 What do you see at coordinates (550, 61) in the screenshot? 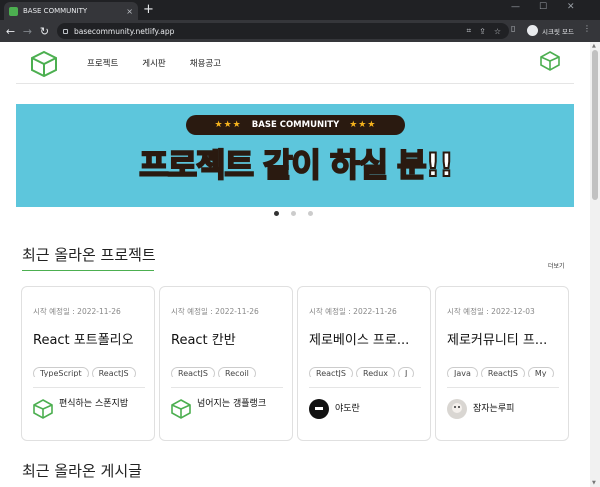
I see `cube-profile-icon` at bounding box center [550, 61].